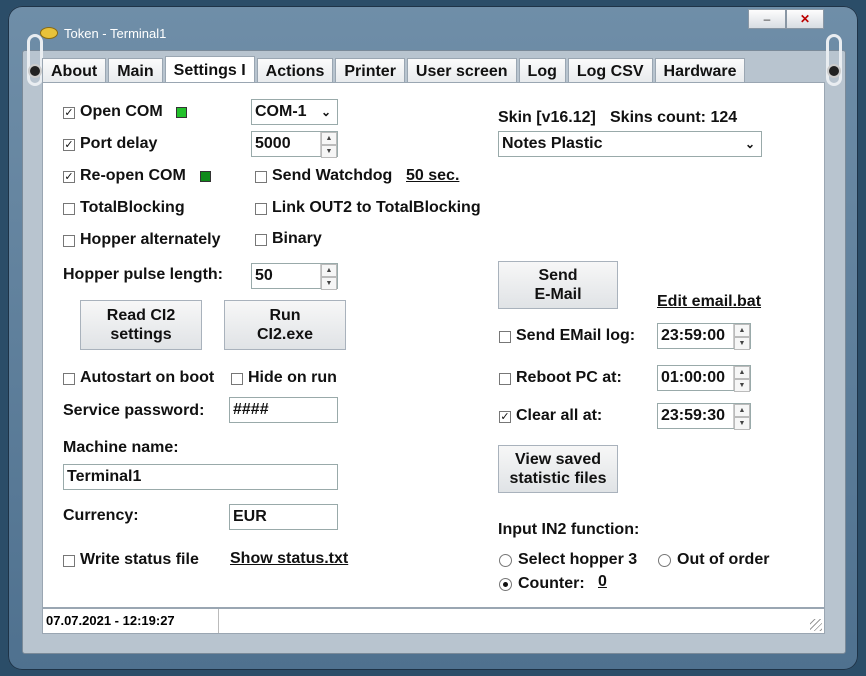 The width and height of the screenshot is (866, 676). Describe the element at coordinates (264, 275) in the screenshot. I see `hopper-pulse-value: 50` at that location.